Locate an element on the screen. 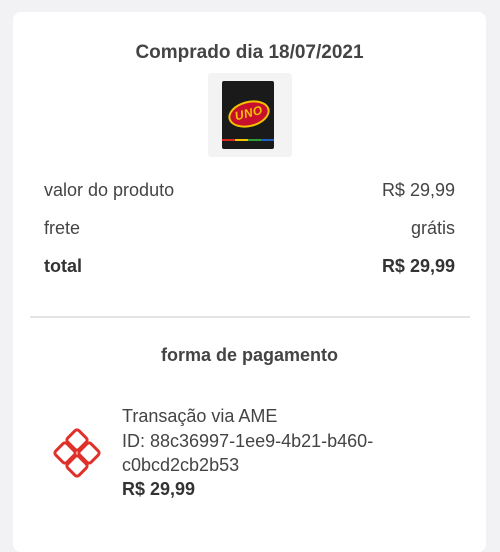  uno-logo-text: UNO is located at coordinates (249, 113).